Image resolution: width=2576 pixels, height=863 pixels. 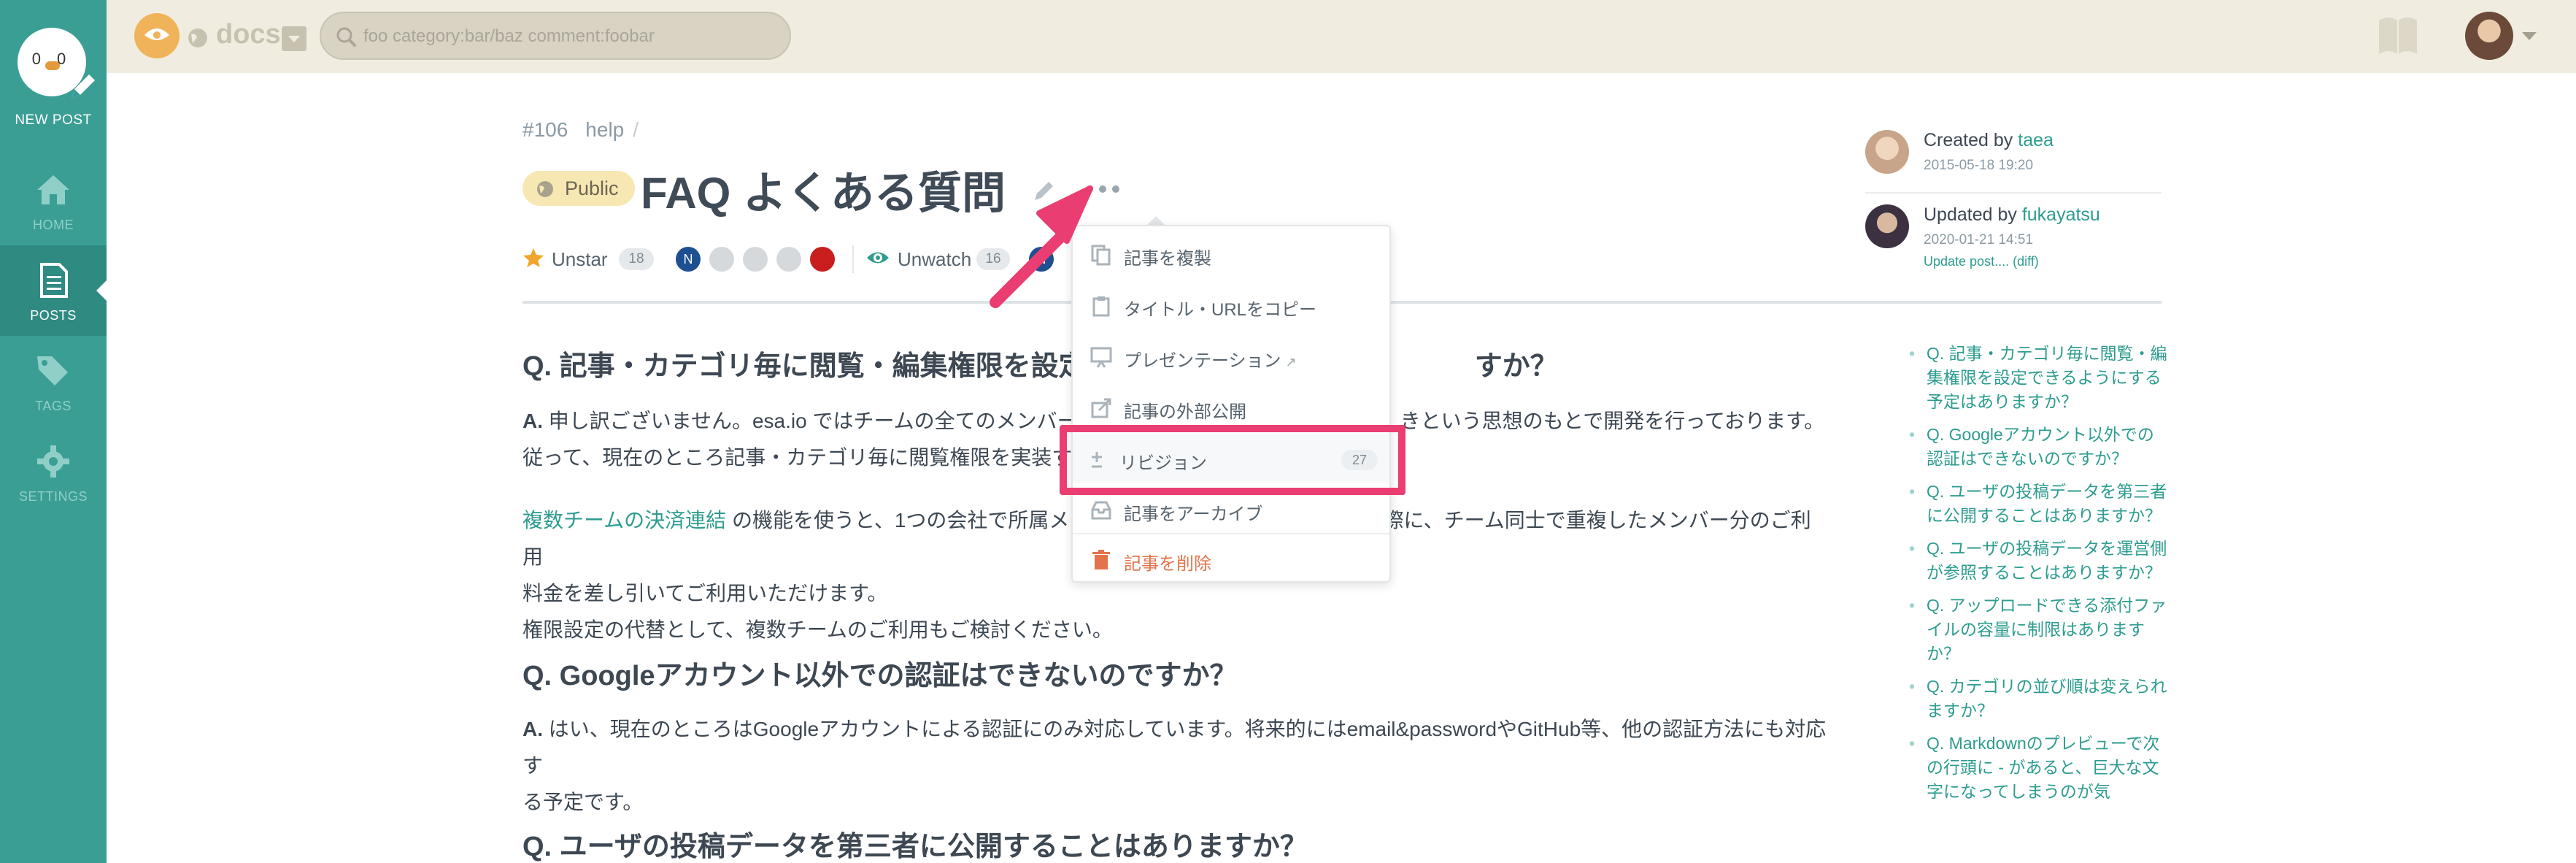 I want to click on share-icon, so click(x=1101, y=408).